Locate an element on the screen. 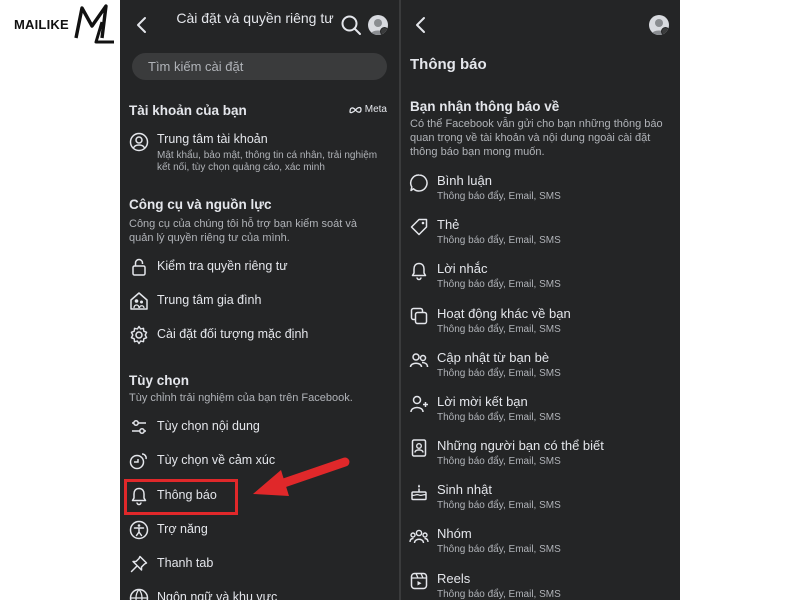 The width and height of the screenshot is (800, 600). meta-logo-icon is located at coordinates (355, 109).